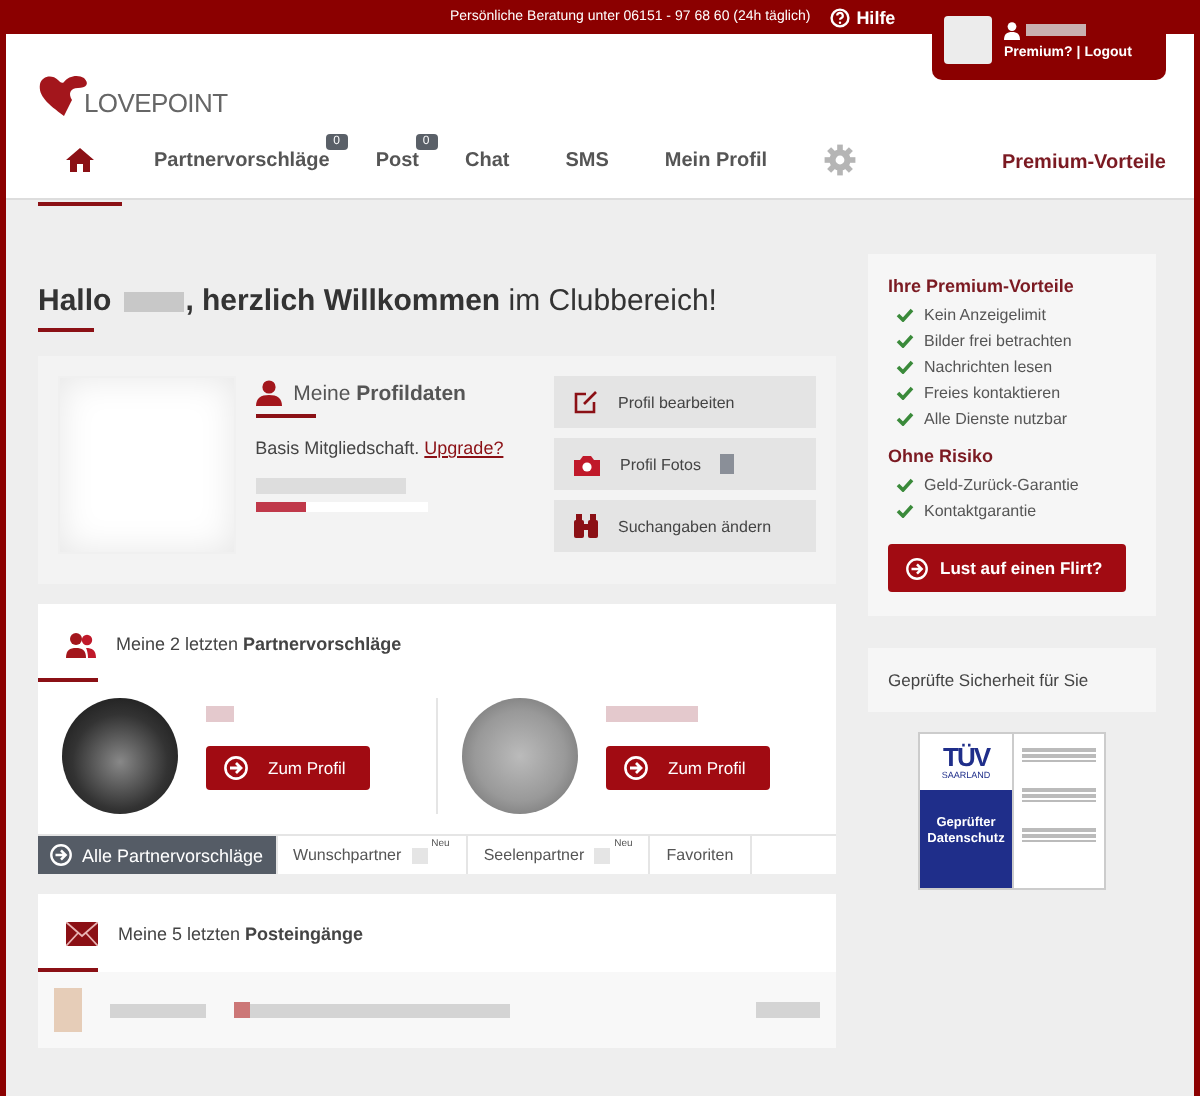 This screenshot has height=1096, width=1200. What do you see at coordinates (64, 96) in the screenshot?
I see `heart-logo-icon` at bounding box center [64, 96].